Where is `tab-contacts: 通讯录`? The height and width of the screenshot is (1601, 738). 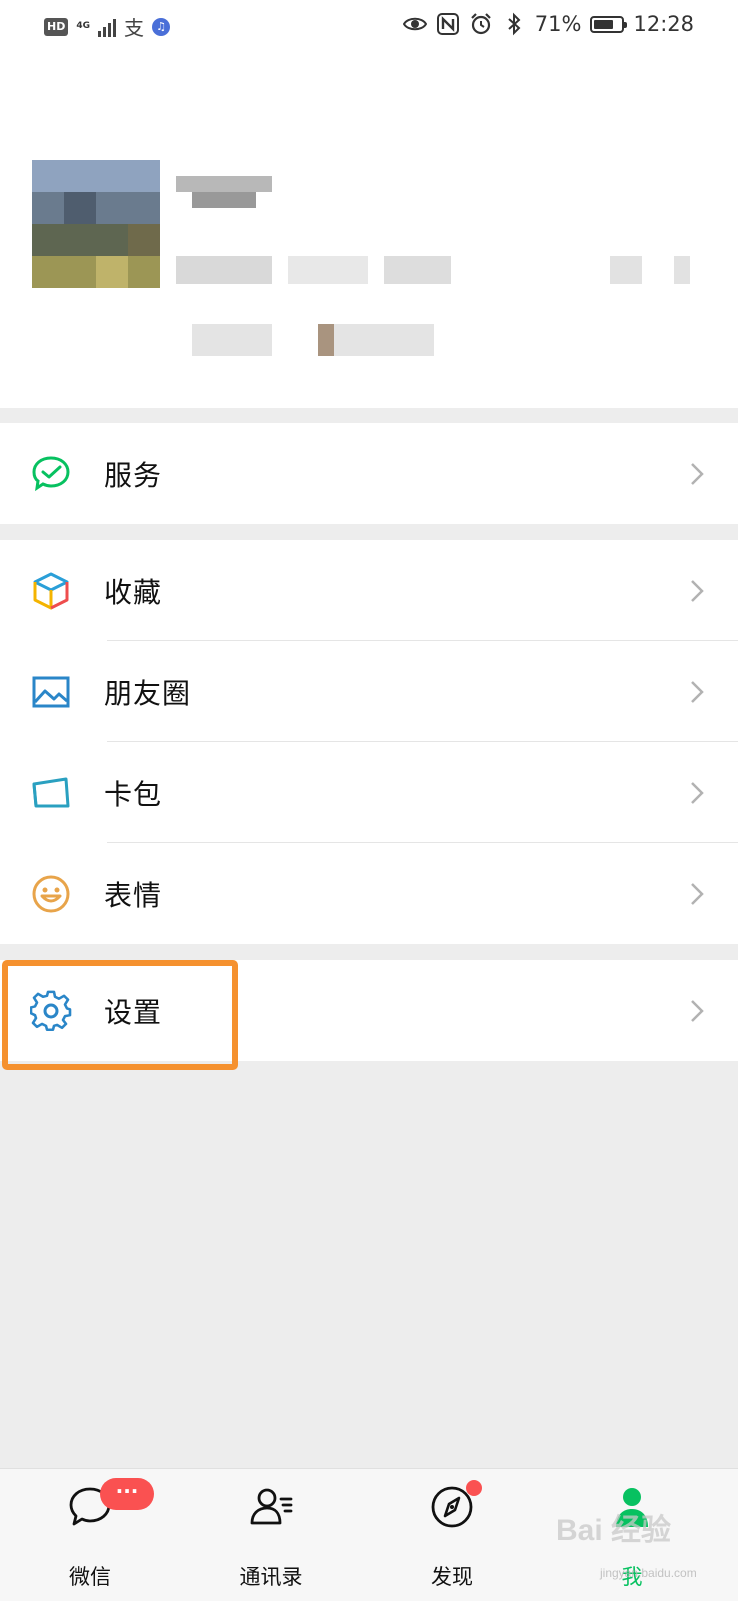
tab-contacts: 通讯录 is located at coordinates (271, 1535).